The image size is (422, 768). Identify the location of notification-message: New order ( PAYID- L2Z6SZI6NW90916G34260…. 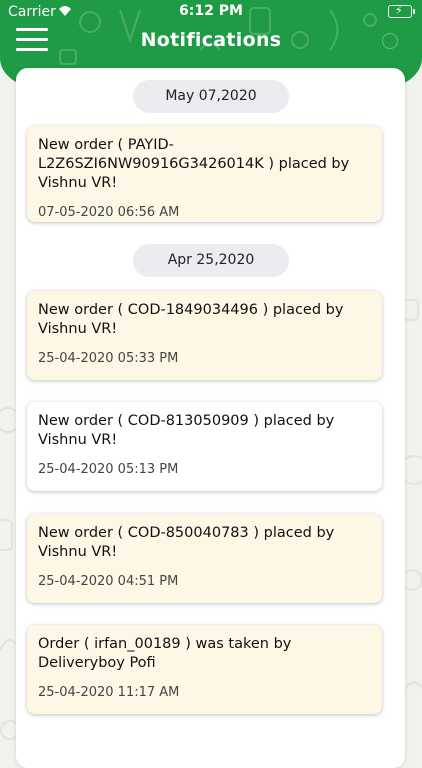
(194, 164).